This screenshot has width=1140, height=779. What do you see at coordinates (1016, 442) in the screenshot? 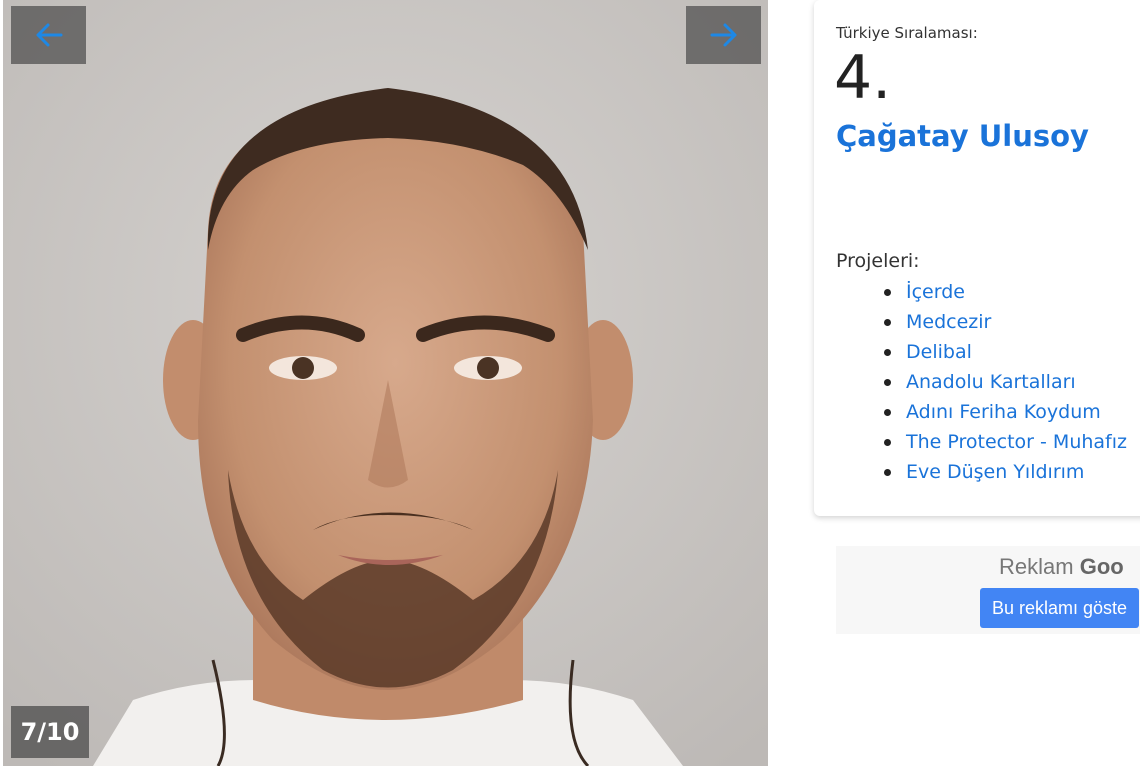
I see `project-link: The Protector - Muhafız` at bounding box center [1016, 442].